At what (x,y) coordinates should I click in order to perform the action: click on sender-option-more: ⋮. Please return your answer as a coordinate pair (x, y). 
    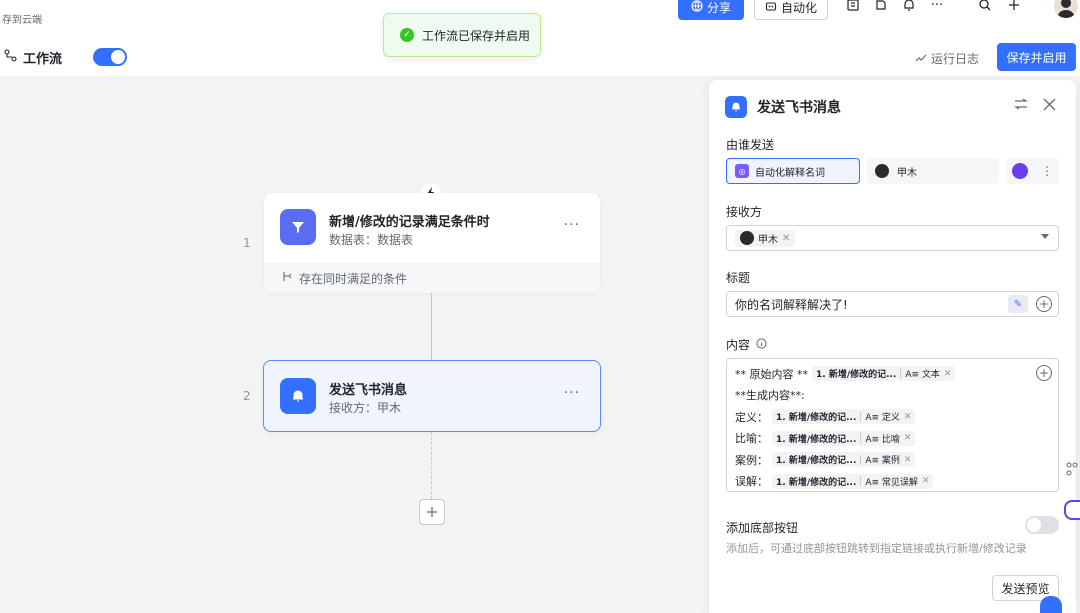
    Looking at the image, I should click on (1032, 171).